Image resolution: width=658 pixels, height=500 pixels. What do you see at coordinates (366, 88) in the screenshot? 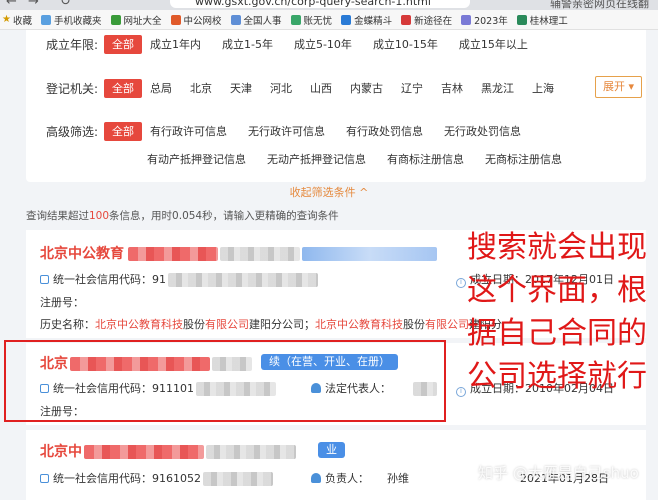
I see `filter-authority-option: 内蒙古` at bounding box center [366, 88].